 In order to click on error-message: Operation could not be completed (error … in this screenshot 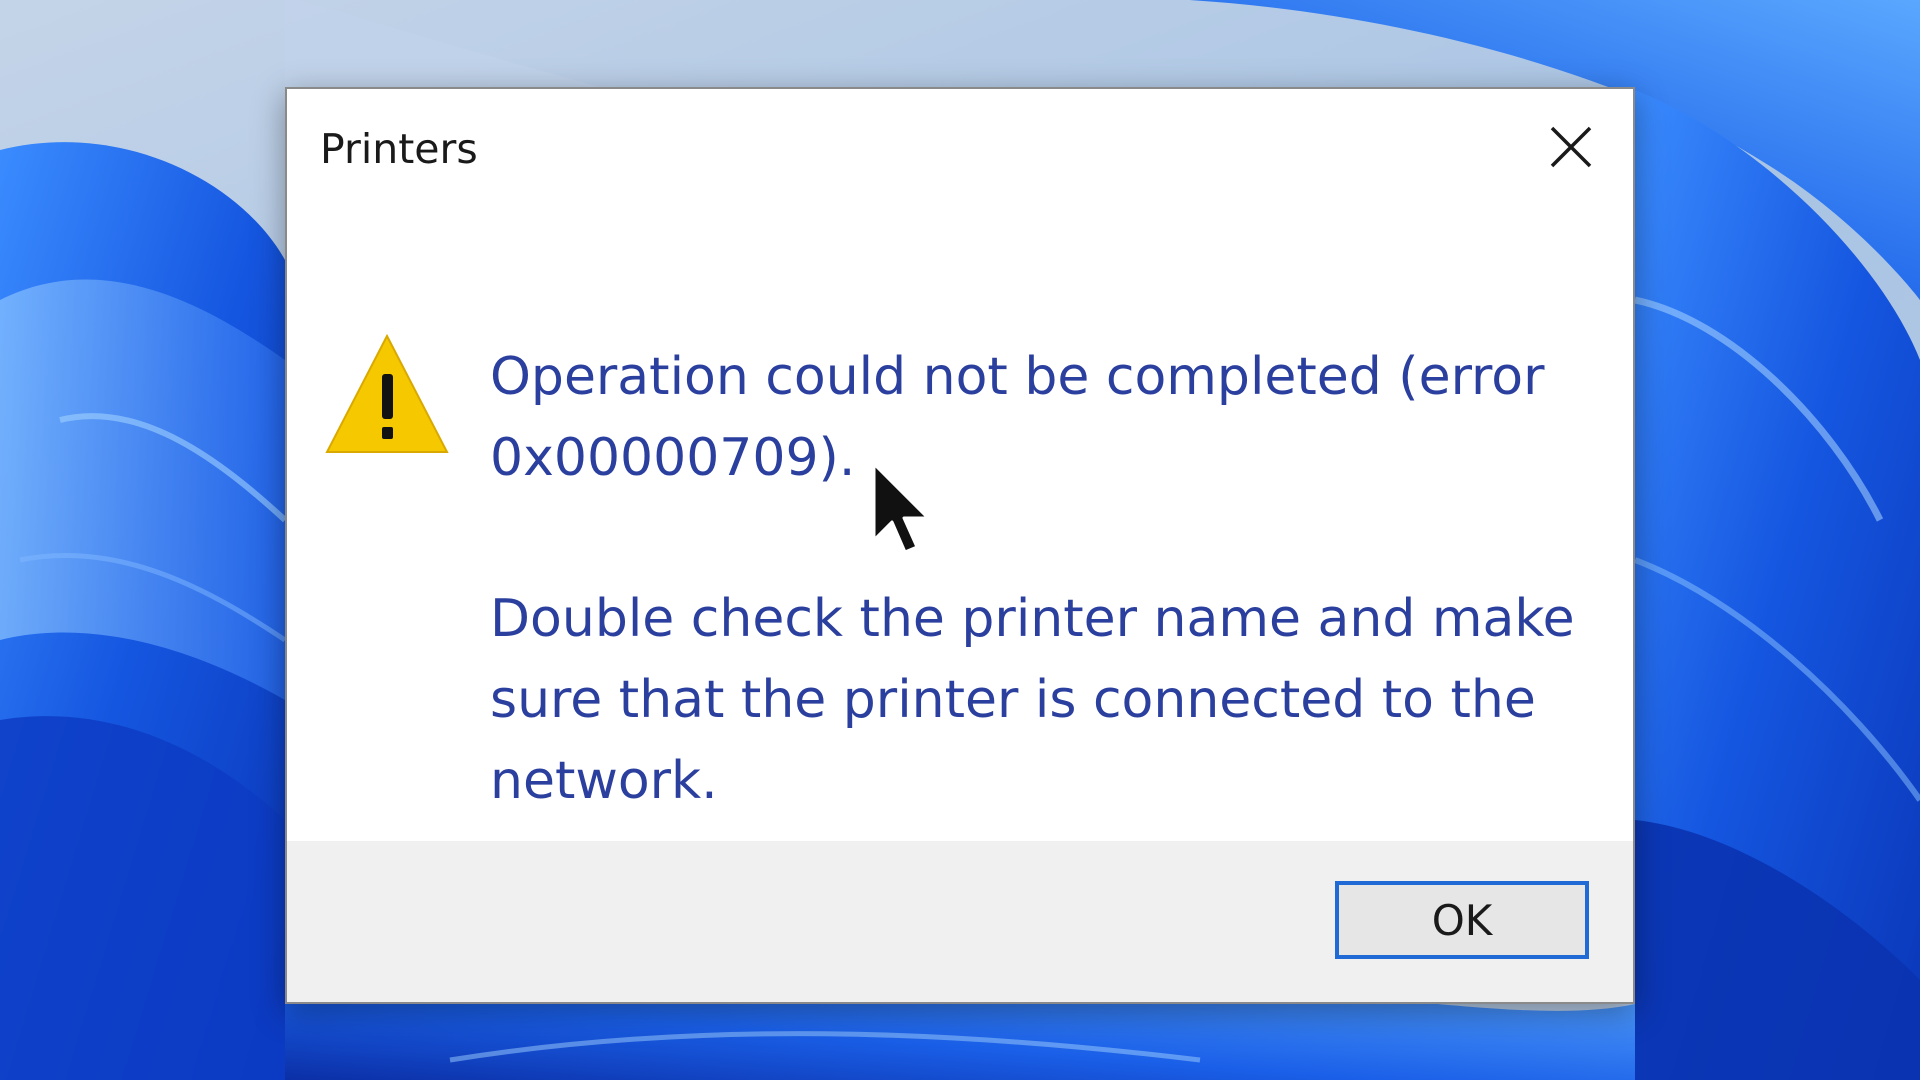, I will do `click(1017, 417)`.